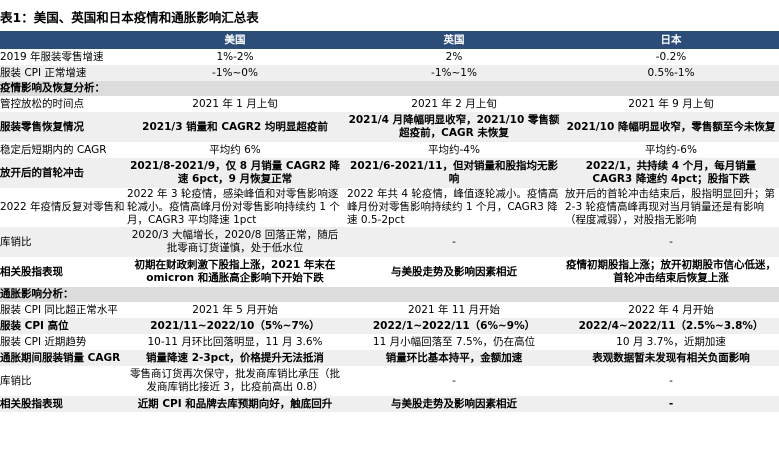 The height and width of the screenshot is (468, 779). Describe the element at coordinates (454, 358) in the screenshot. I see `uk-cell: 销量环比基本持平，金额加速` at that location.